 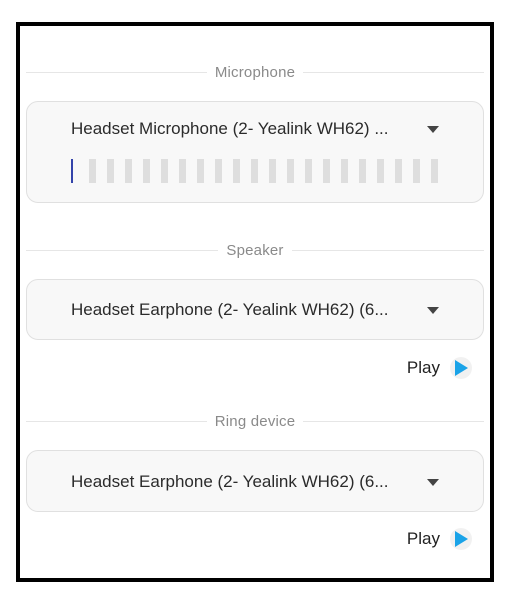 I want to click on microphone-section-label: Microphone, so click(x=255, y=72).